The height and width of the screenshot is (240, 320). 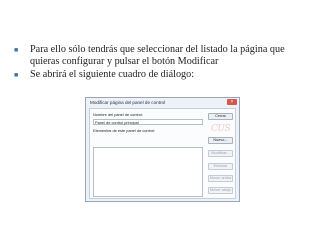 What do you see at coordinates (220, 190) in the screenshot?
I see `move-down-button: Mover abajo` at bounding box center [220, 190].